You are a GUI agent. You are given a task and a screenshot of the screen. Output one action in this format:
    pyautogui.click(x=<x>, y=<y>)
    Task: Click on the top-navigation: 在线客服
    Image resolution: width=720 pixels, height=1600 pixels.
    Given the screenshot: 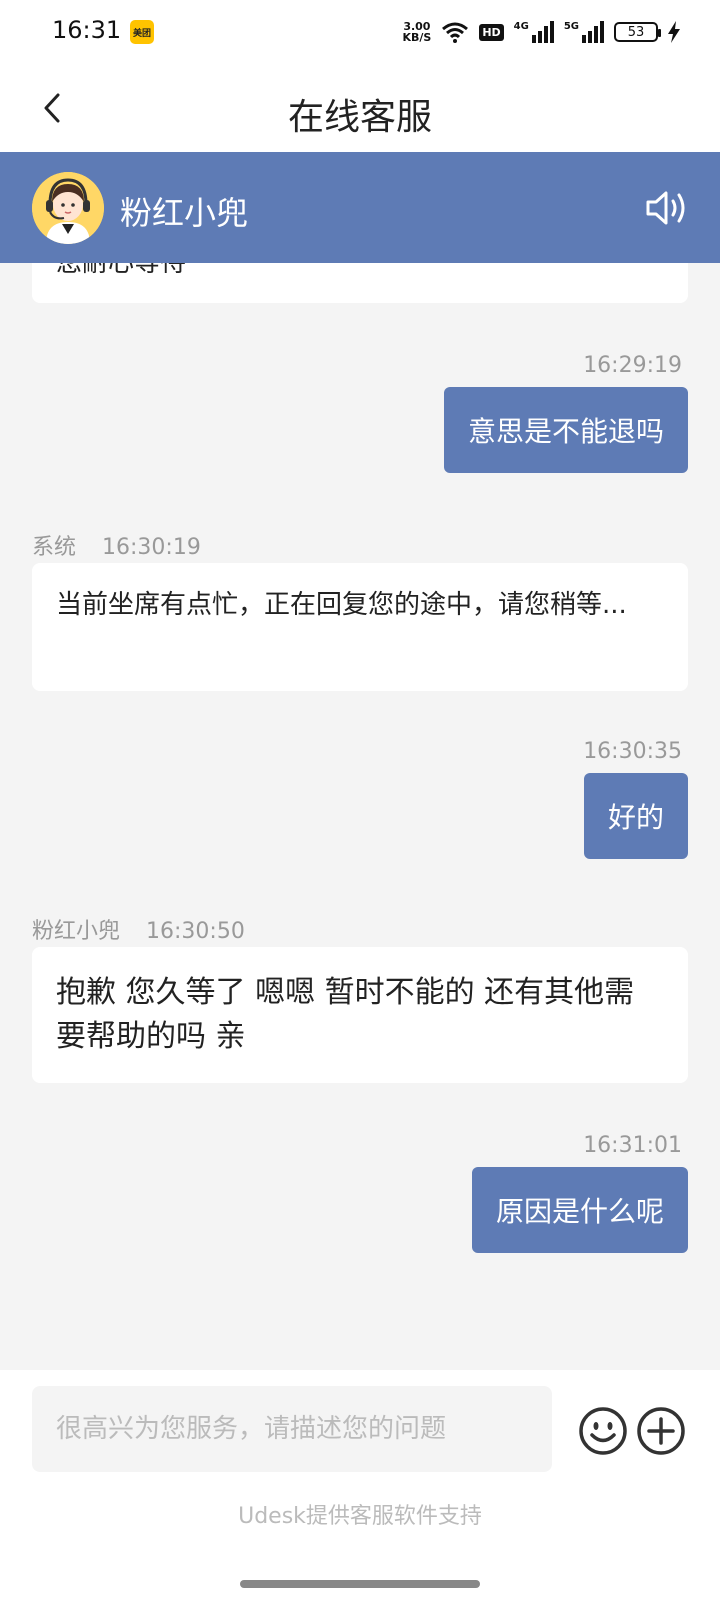 What is the action you would take?
    pyautogui.click(x=360, y=108)
    